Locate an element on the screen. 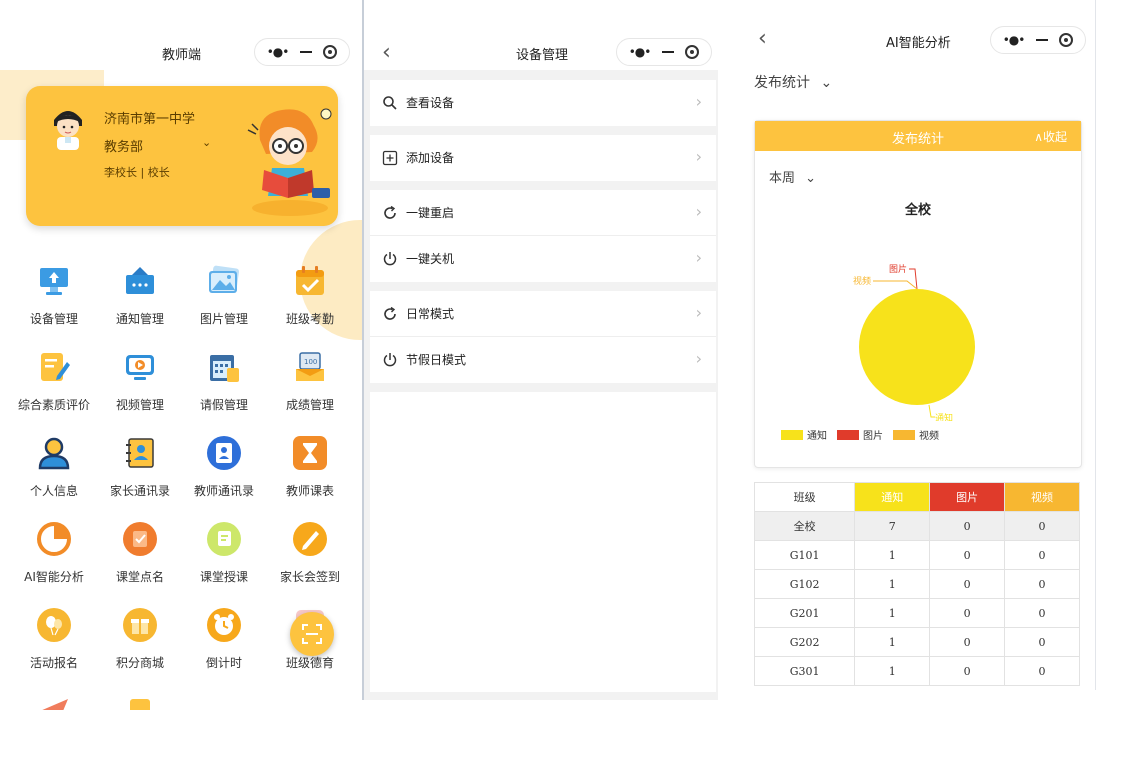  partial-icon is located at coordinates (140, 701).